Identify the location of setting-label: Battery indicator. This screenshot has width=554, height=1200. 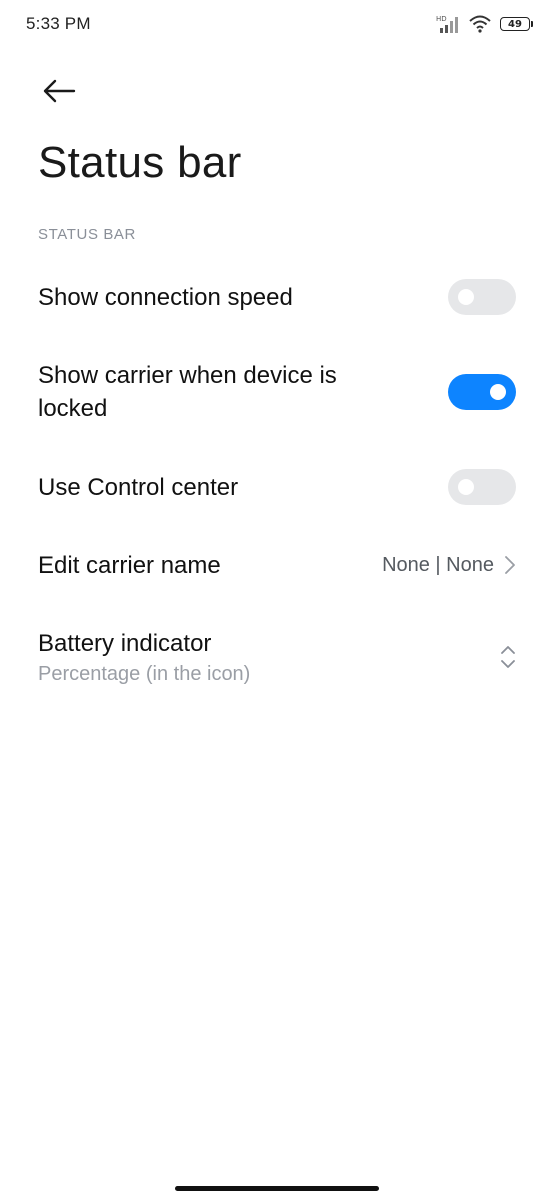
(125, 643).